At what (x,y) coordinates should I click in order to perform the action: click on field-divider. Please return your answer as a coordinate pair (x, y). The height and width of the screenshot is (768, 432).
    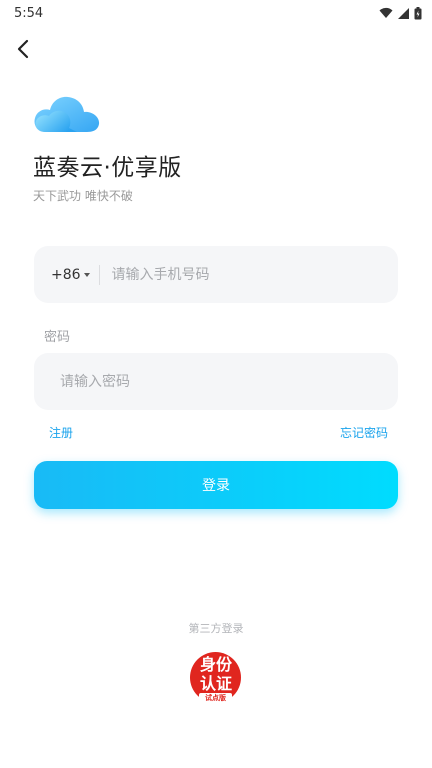
    Looking at the image, I should click on (99, 274).